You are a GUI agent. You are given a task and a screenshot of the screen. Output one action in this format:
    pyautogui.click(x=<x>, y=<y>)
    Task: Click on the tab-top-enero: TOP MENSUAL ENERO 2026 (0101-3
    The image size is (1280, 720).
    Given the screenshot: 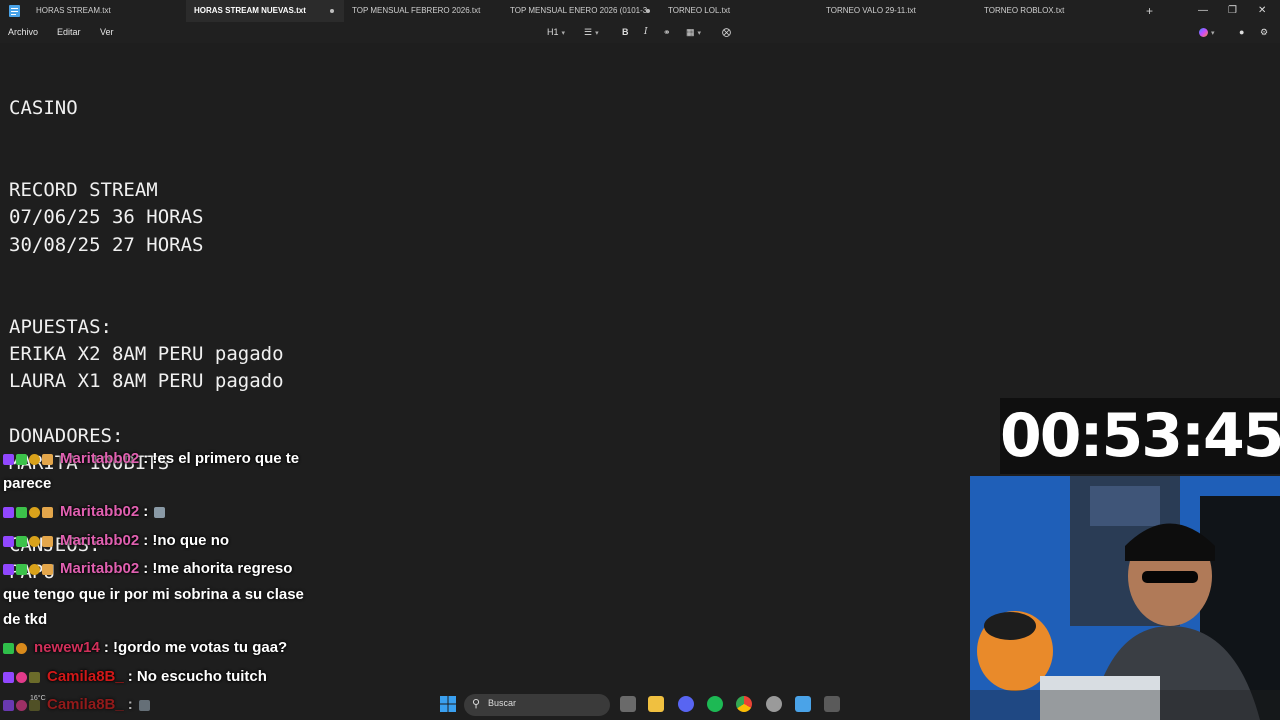 What is the action you would take?
    pyautogui.click(x=585, y=11)
    